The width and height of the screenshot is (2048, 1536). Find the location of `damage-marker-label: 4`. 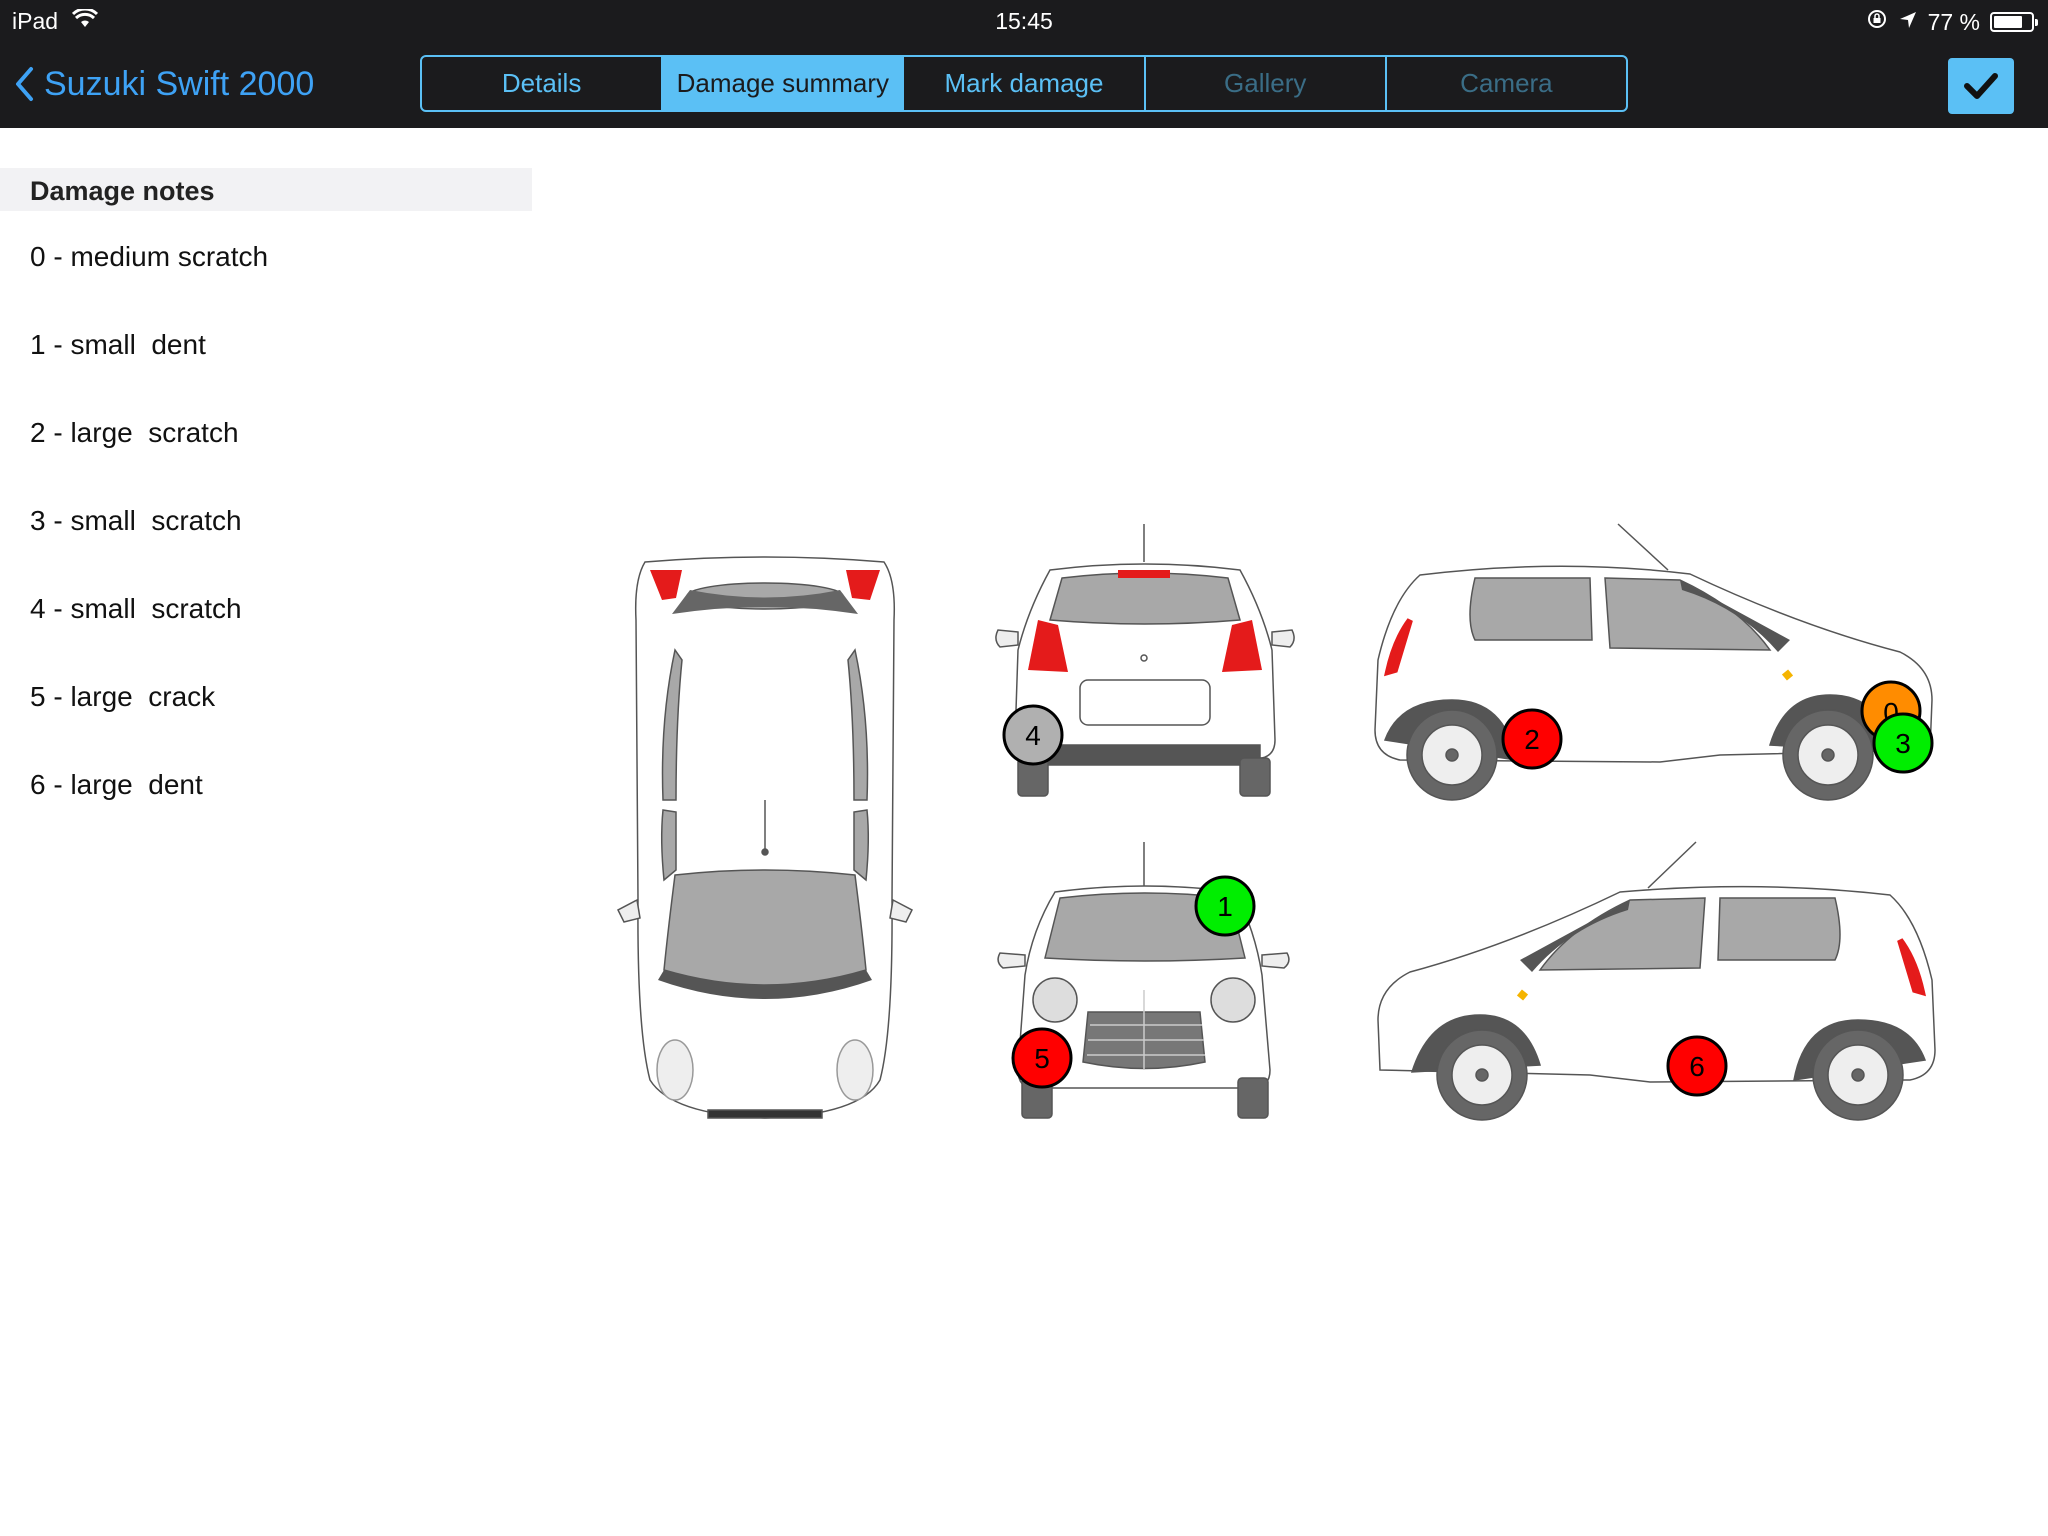

damage-marker-label: 4 is located at coordinates (1033, 735).